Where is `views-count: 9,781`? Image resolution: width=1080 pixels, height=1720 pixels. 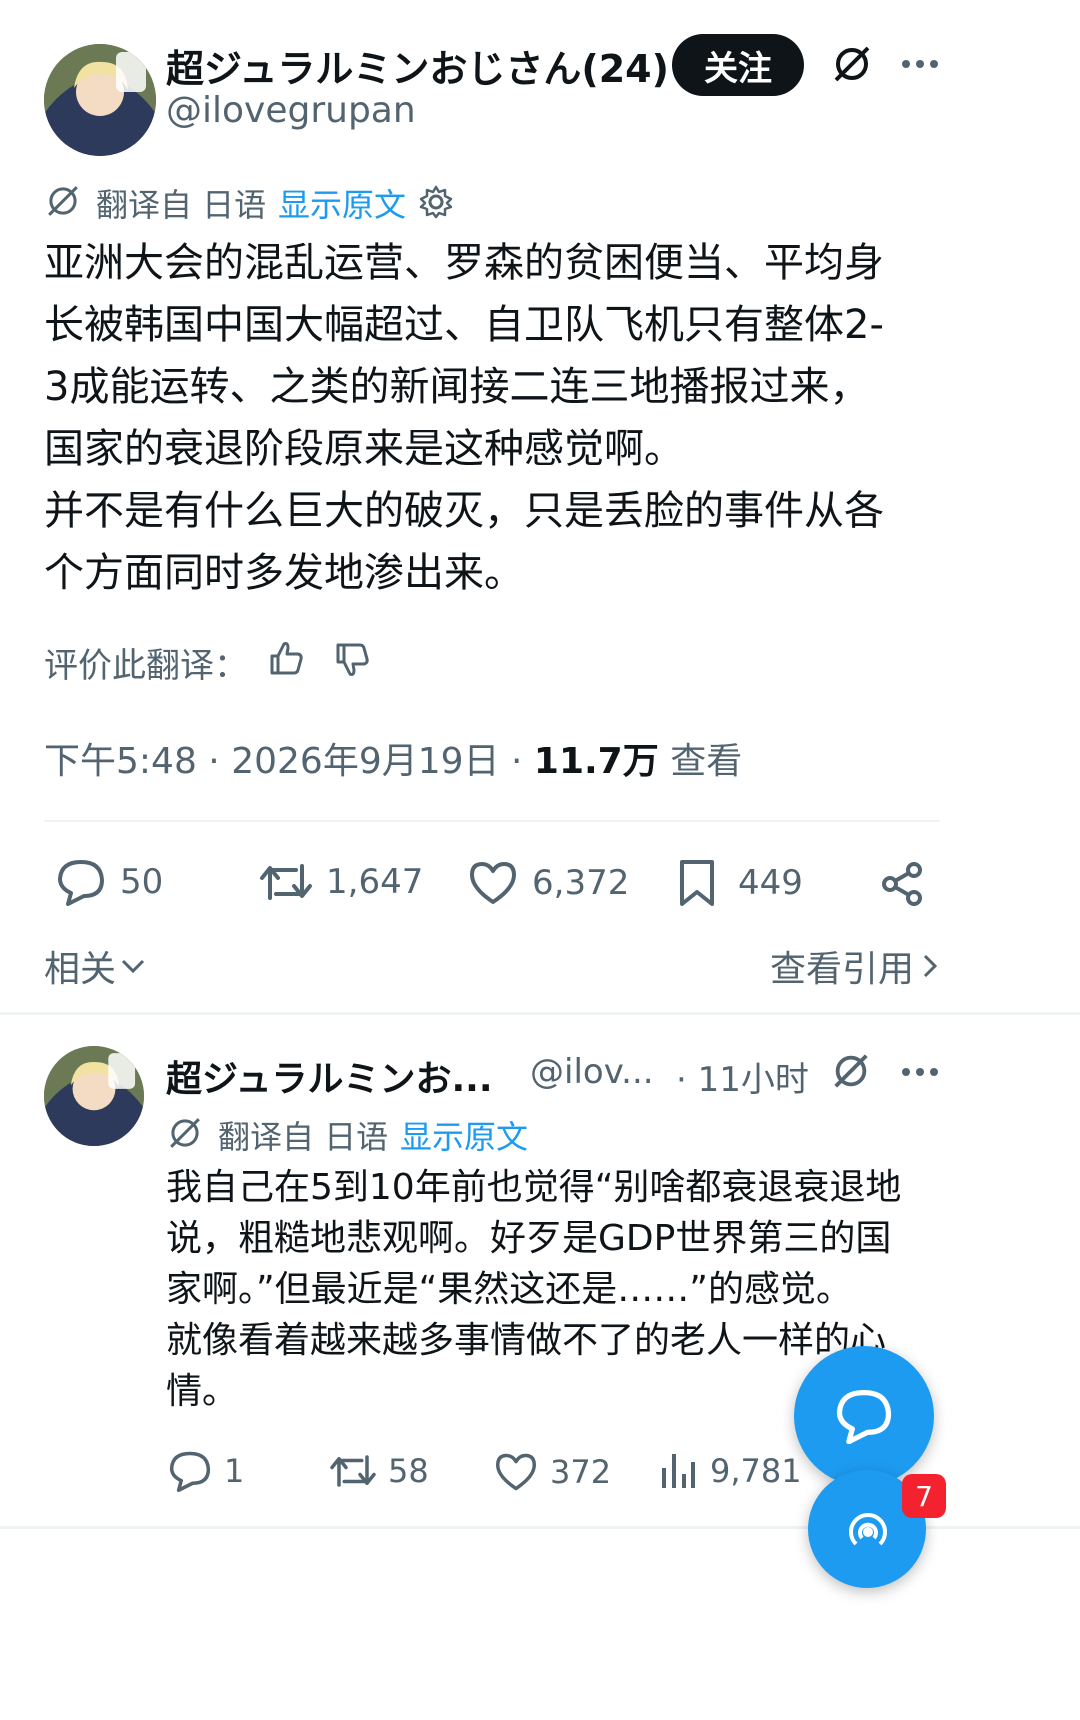 views-count: 9,781 is located at coordinates (756, 1471).